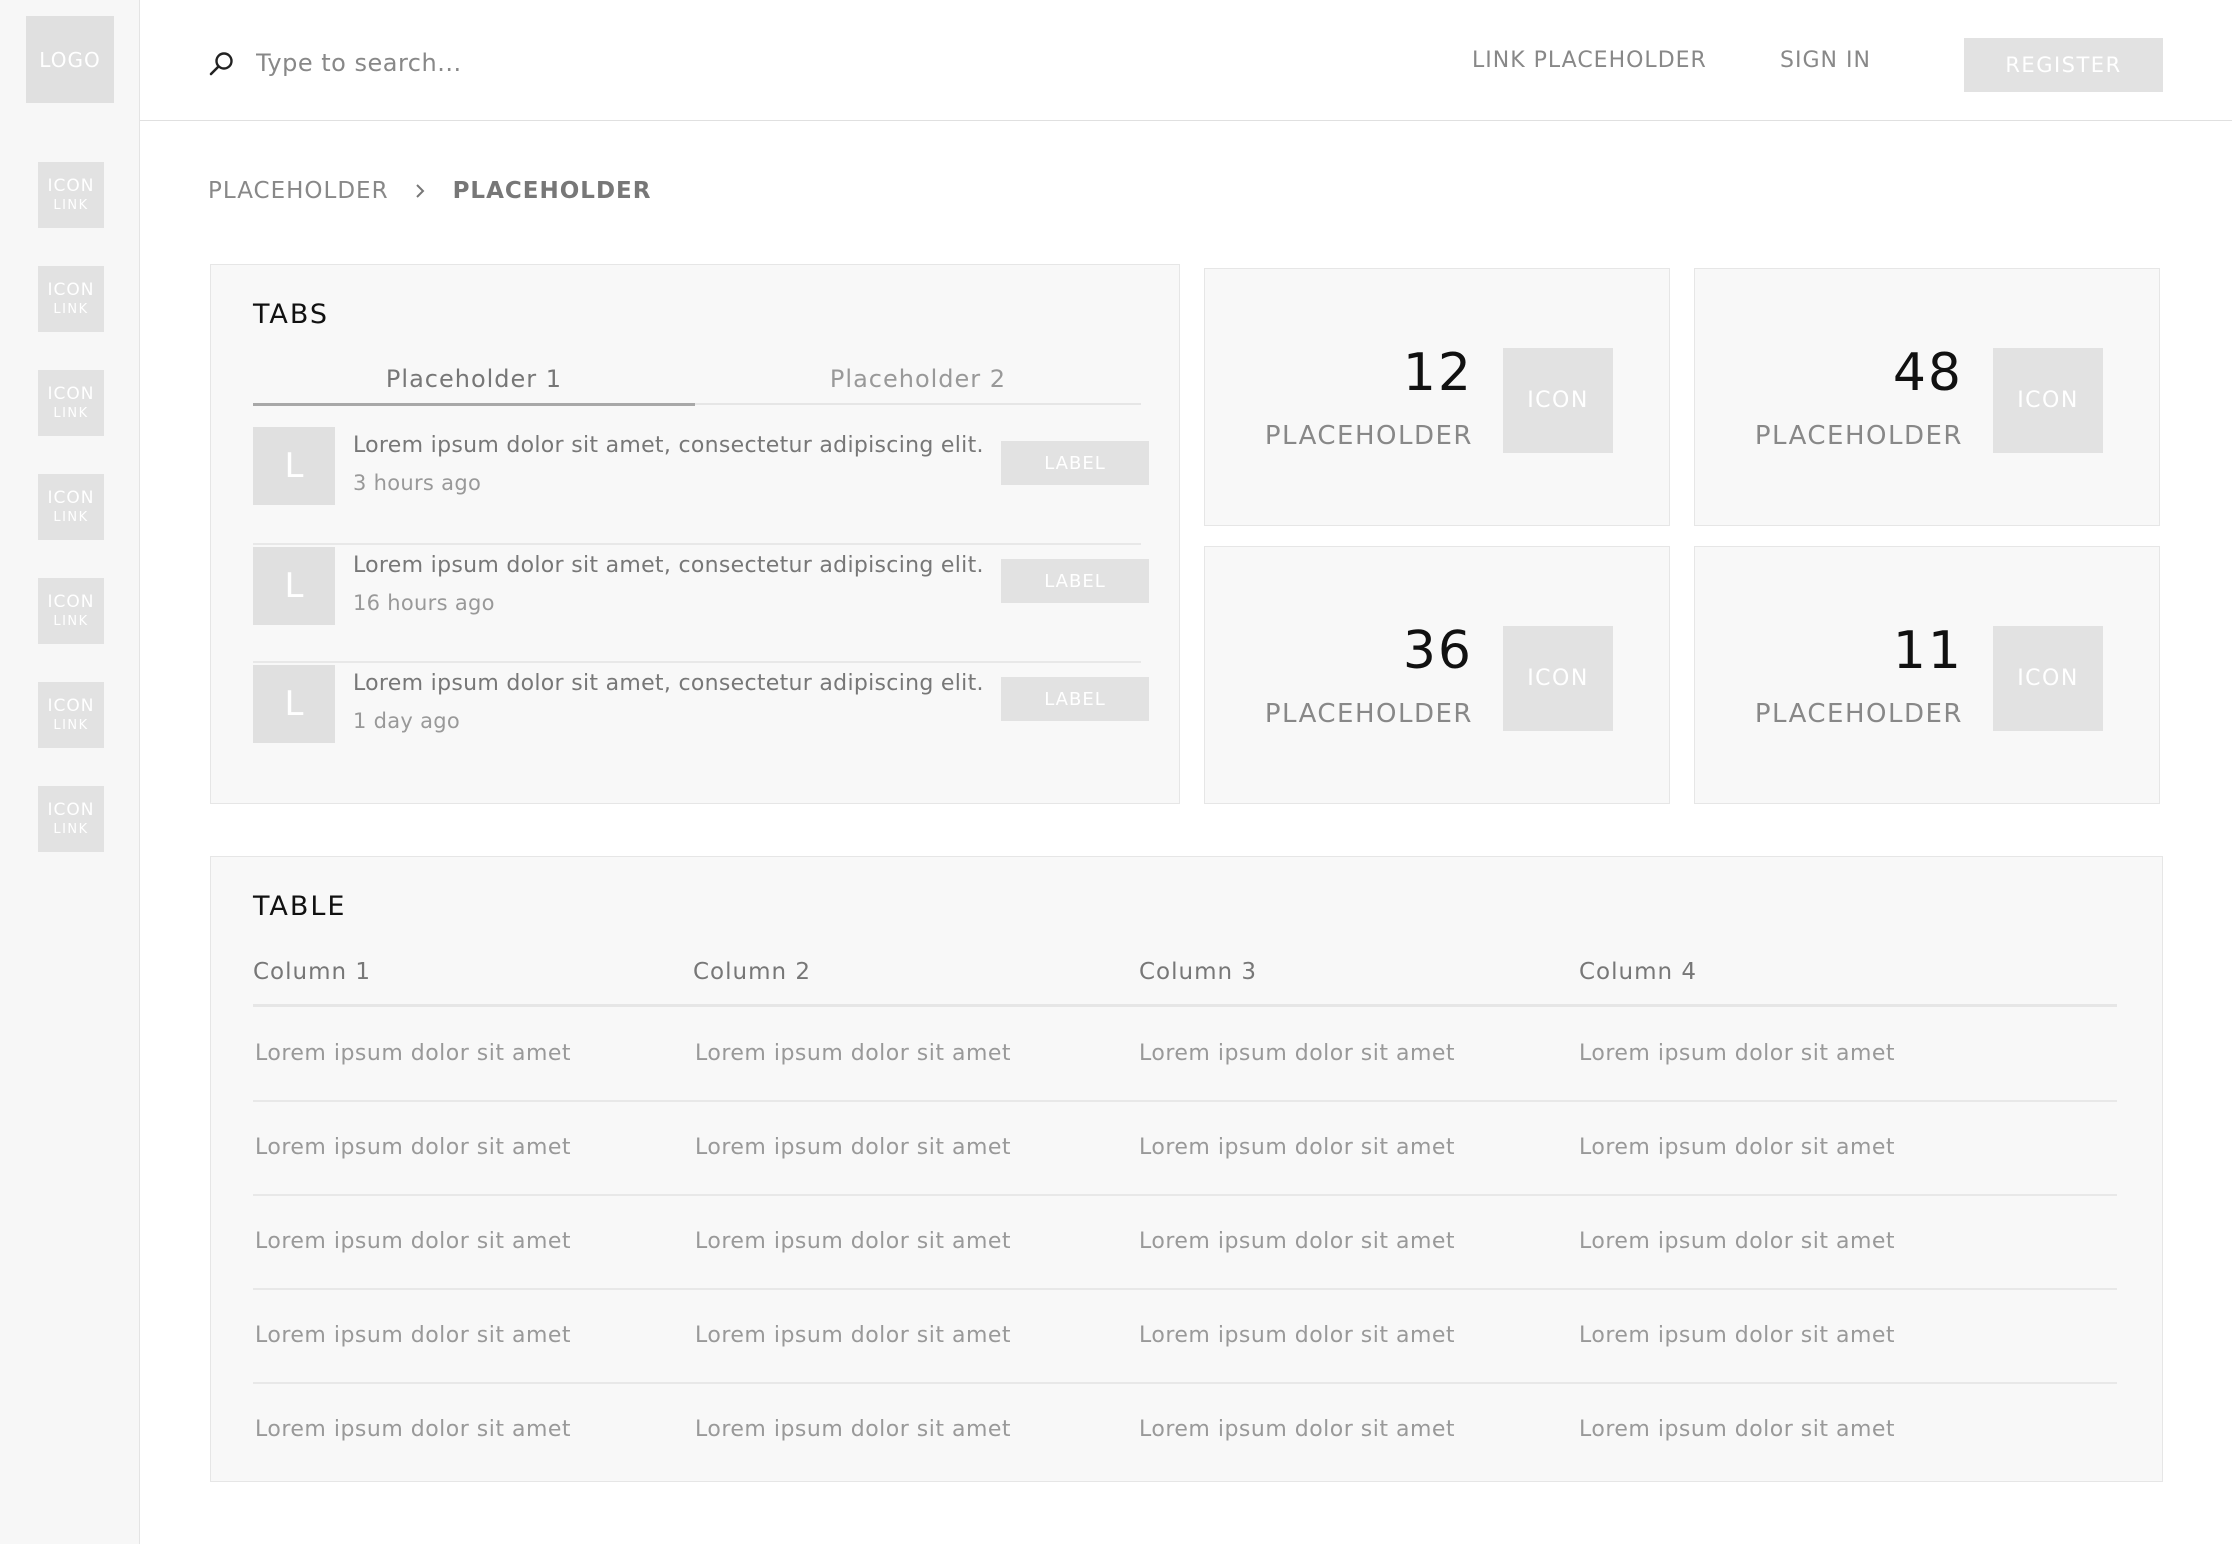 The width and height of the screenshot is (2232, 1544). Describe the element at coordinates (494, 63) in the screenshot. I see `search-input` at that location.